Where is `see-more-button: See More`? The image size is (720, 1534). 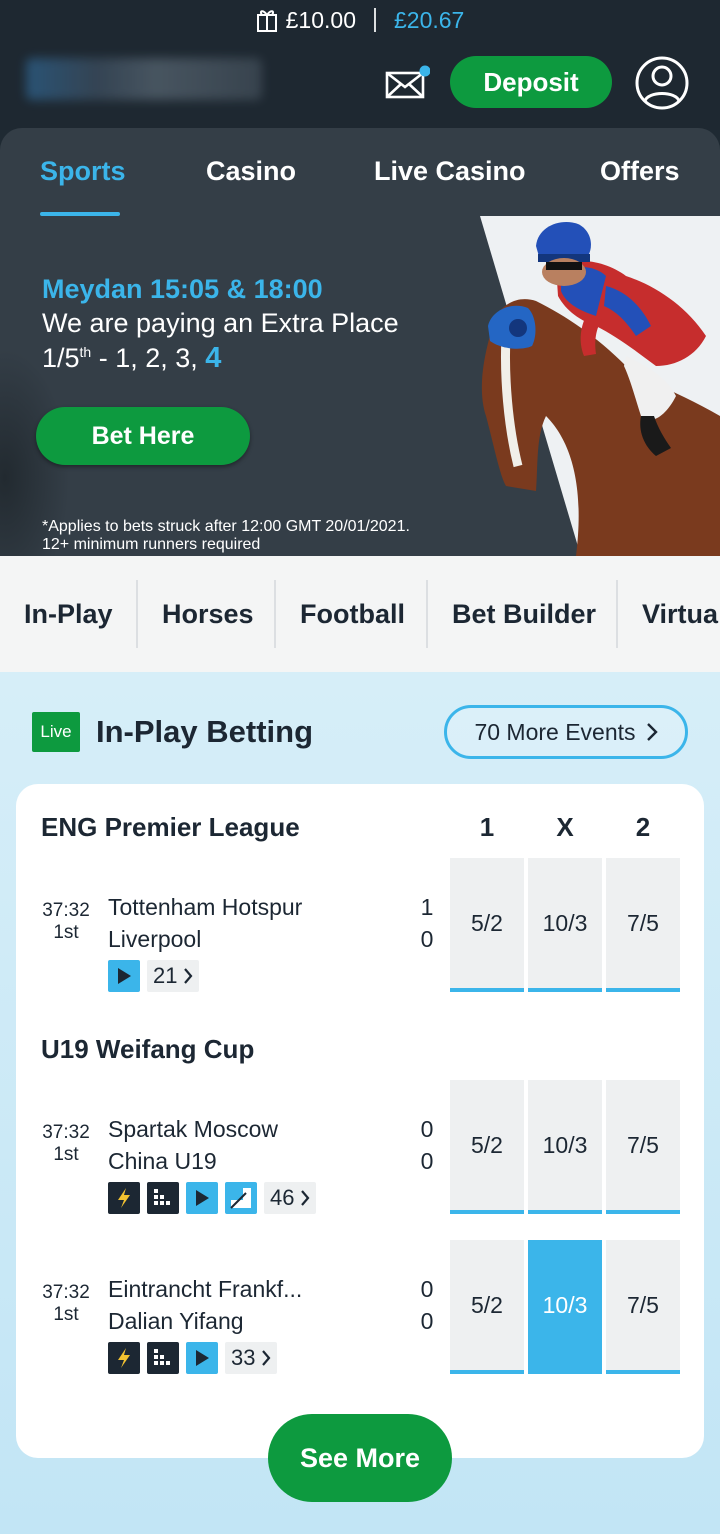 see-more-button: See More is located at coordinates (360, 1458).